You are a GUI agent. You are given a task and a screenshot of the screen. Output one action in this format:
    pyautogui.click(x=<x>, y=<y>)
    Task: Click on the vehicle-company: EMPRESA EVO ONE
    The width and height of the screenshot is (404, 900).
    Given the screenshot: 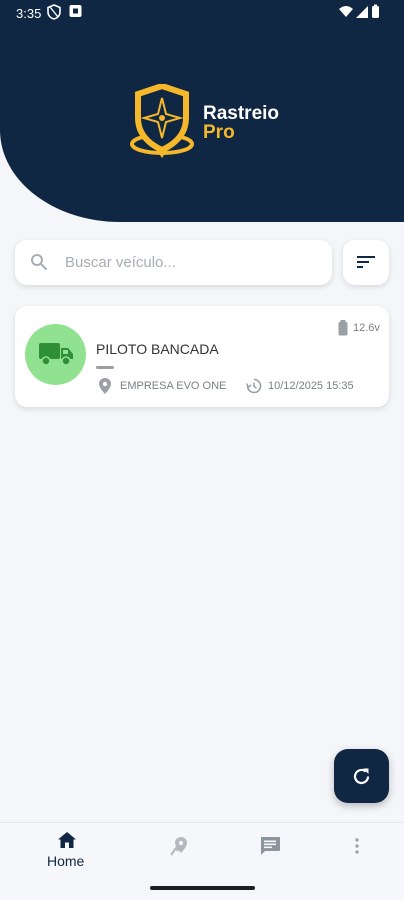 What is the action you would take?
    pyautogui.click(x=173, y=386)
    